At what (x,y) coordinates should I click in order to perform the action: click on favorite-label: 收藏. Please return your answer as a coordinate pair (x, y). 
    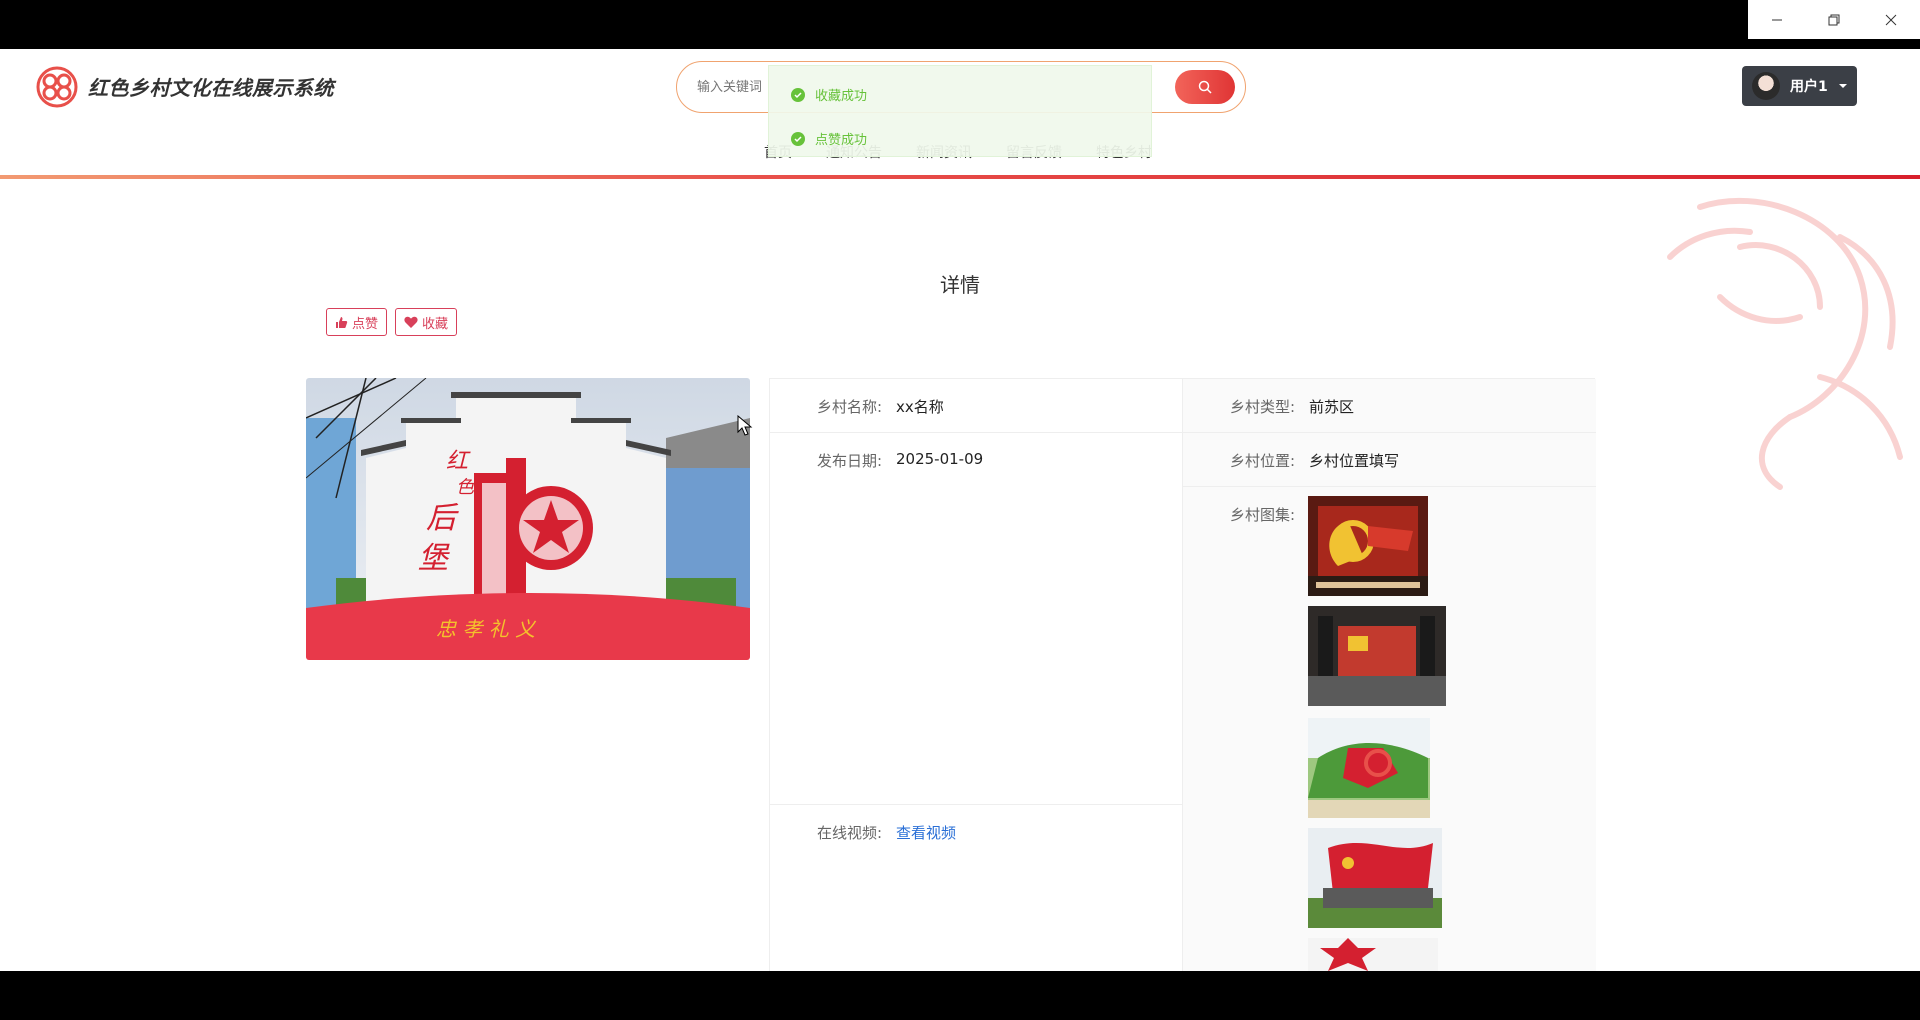
    Looking at the image, I should click on (435, 324).